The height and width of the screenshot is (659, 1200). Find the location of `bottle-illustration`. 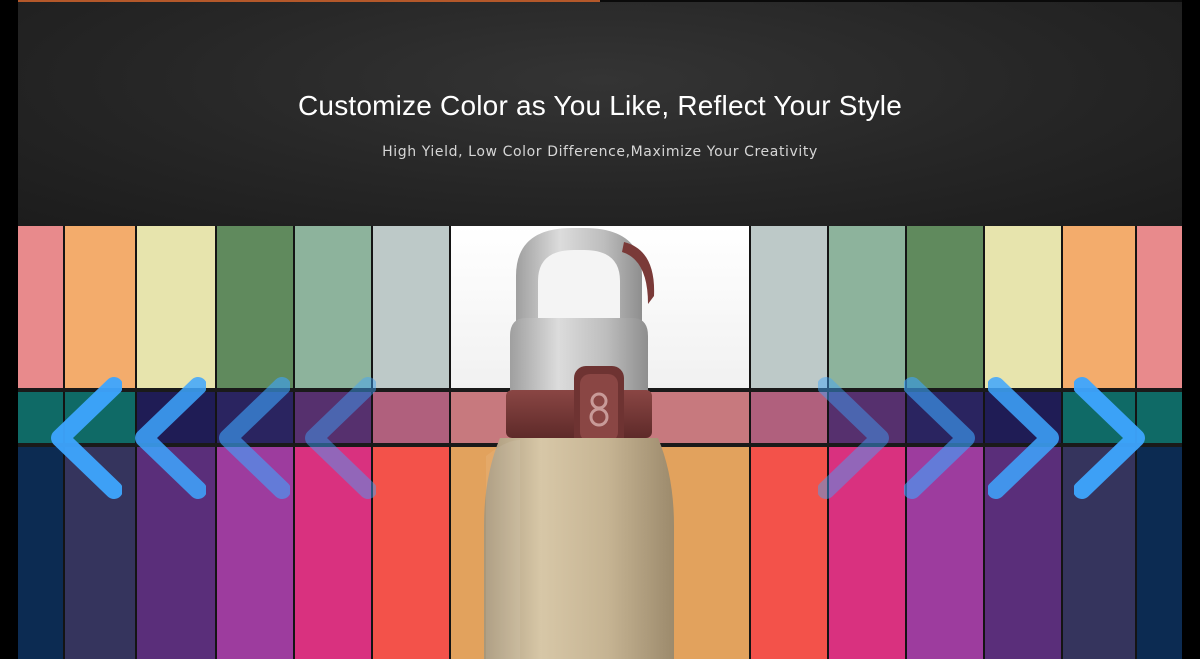

bottle-illustration is located at coordinates (596, 442).